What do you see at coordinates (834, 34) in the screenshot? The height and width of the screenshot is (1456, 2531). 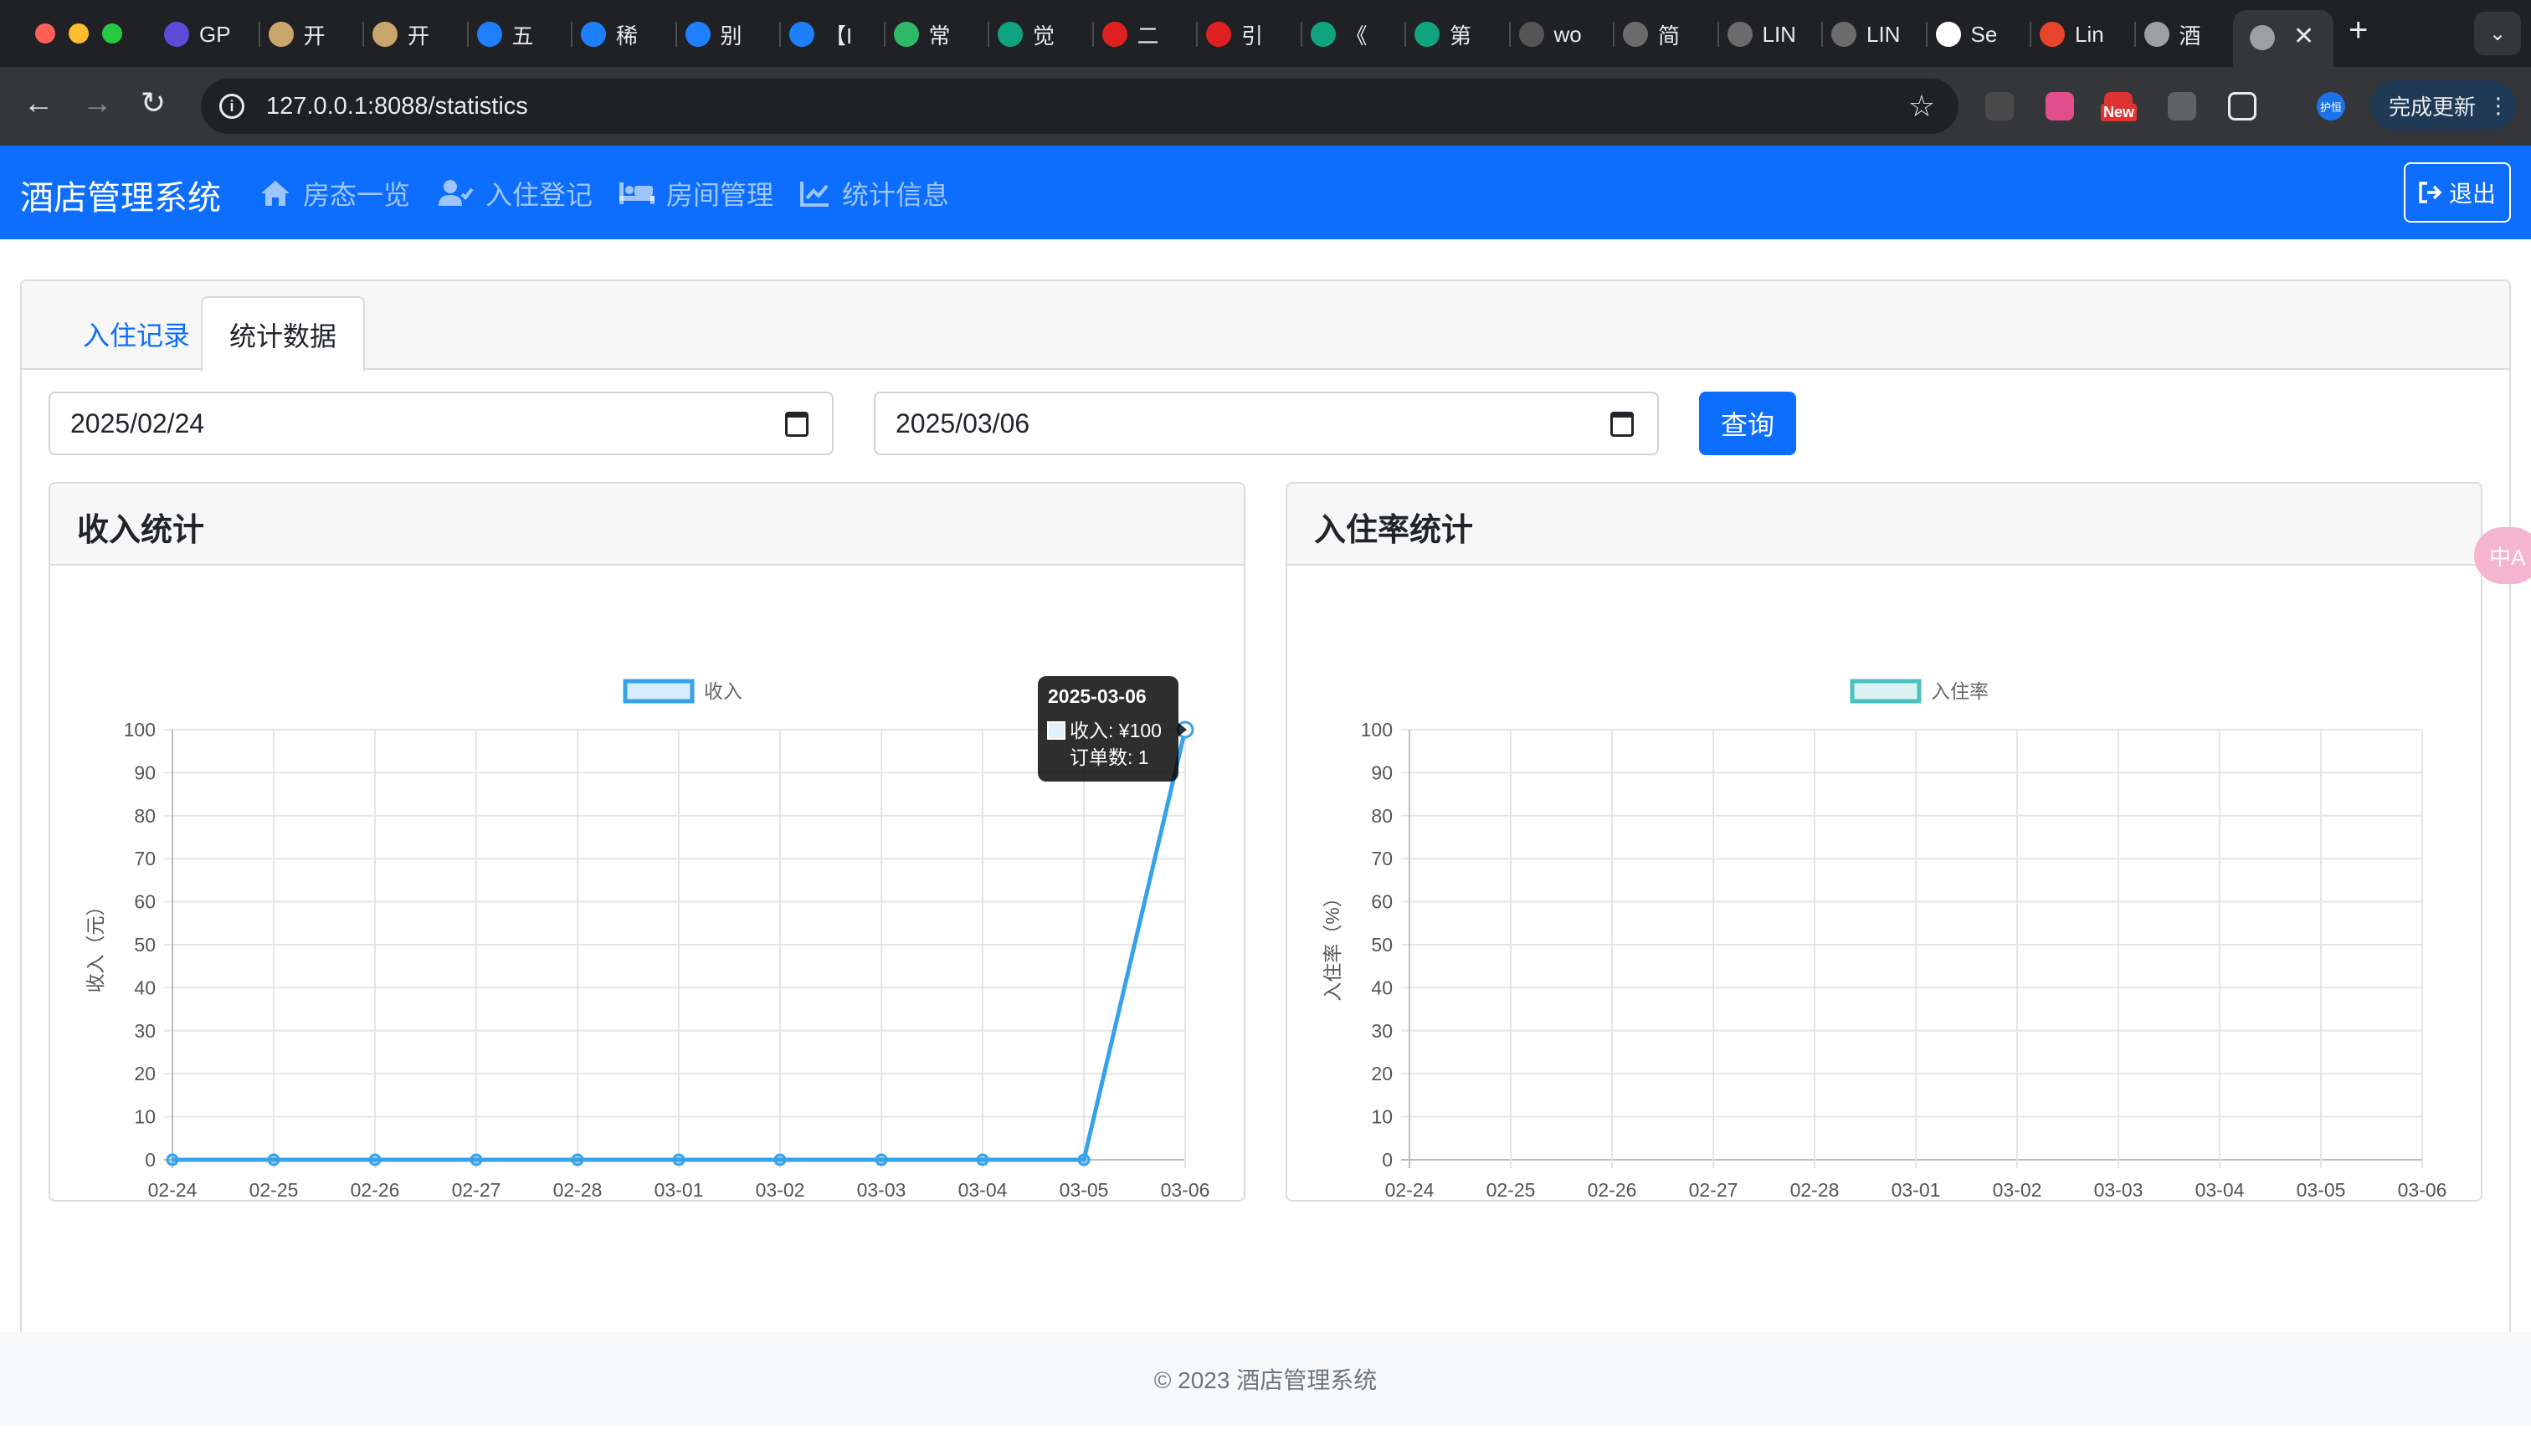 I see `browser-tab: 【I` at bounding box center [834, 34].